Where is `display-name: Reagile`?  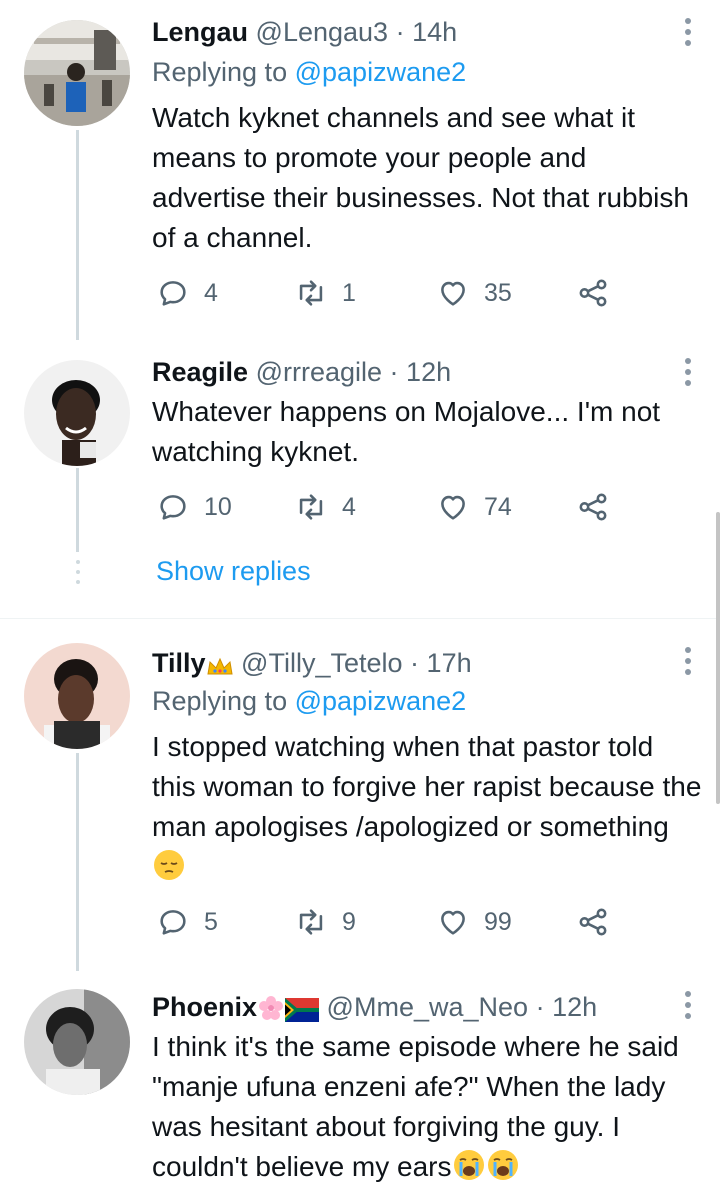 display-name: Reagile is located at coordinates (200, 372).